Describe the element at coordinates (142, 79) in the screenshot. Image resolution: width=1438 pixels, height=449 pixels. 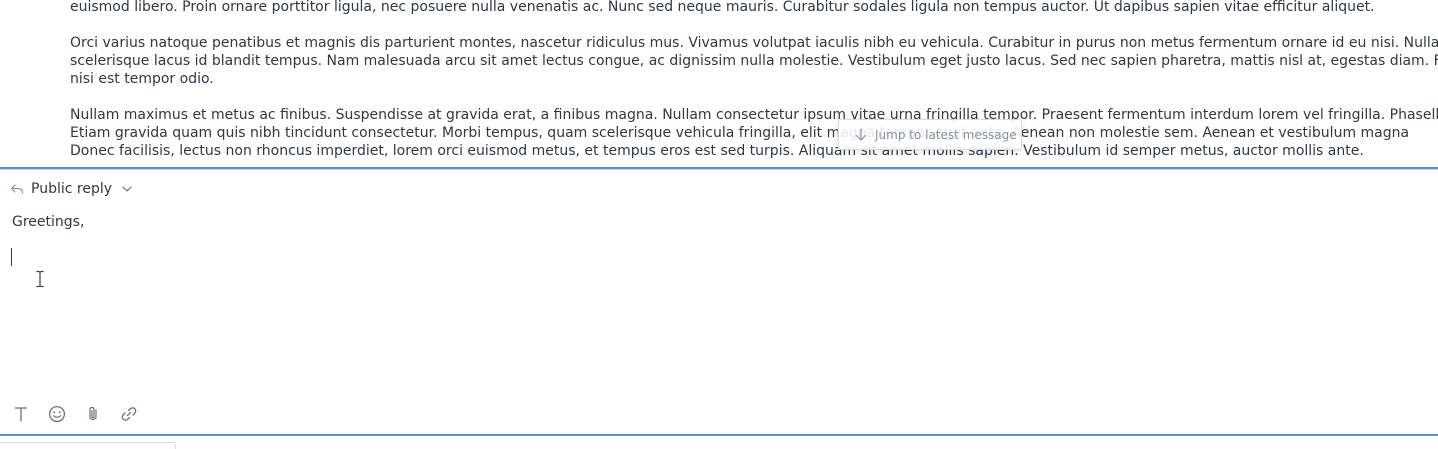
I see `message-line: nisi est tempor odio.` at that location.